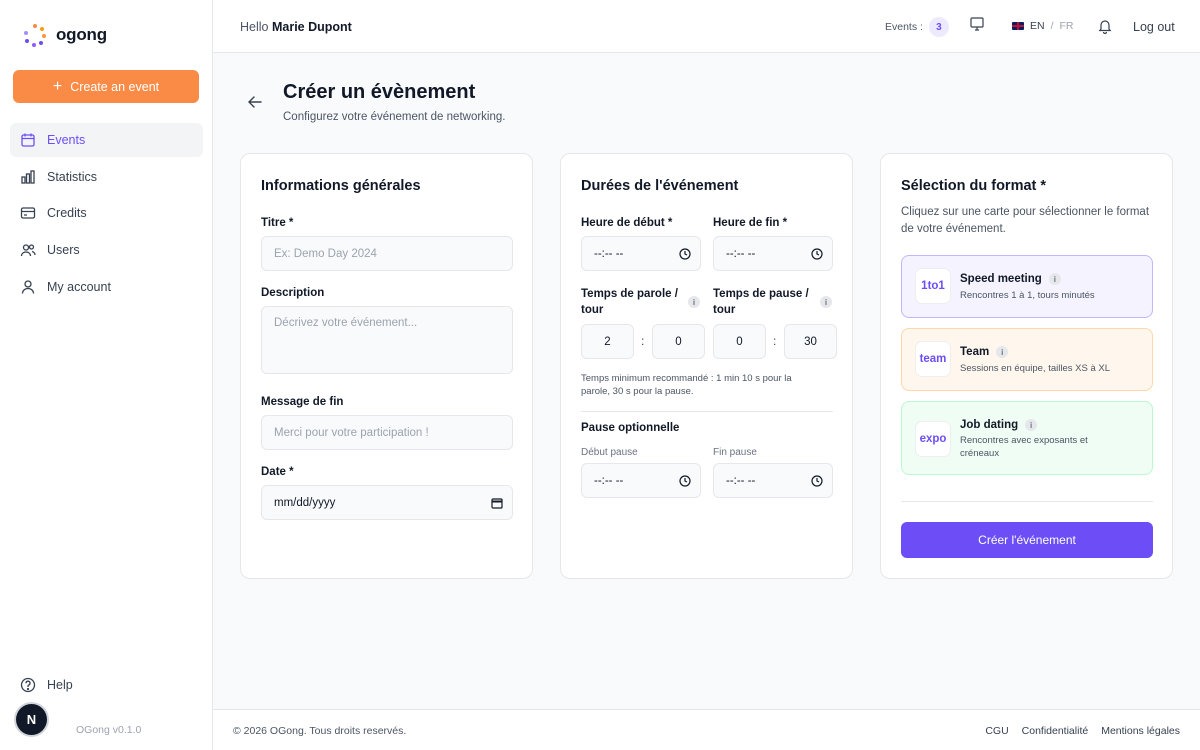 This screenshot has width=1200, height=750. Describe the element at coordinates (660, 186) in the screenshot. I see `card-title: Durées de l'événement` at that location.